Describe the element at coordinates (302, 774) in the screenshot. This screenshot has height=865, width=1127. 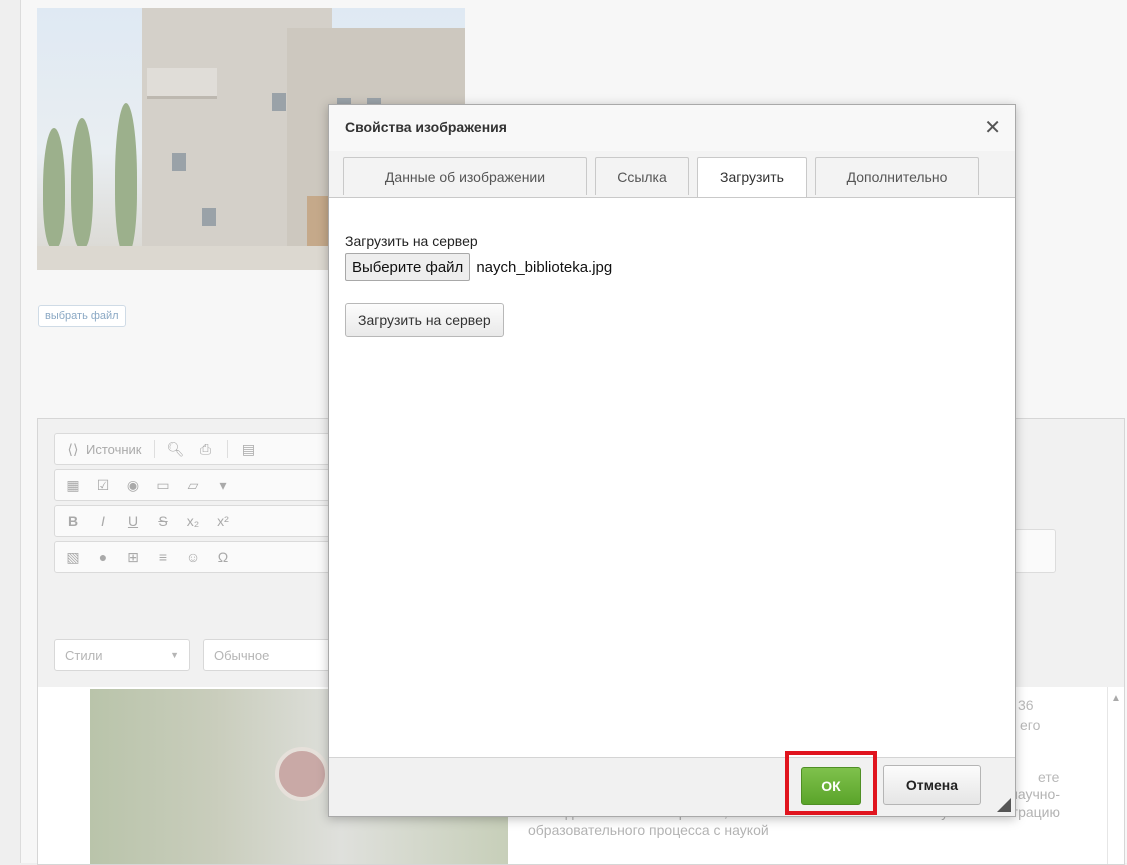
I see `emblem` at that location.